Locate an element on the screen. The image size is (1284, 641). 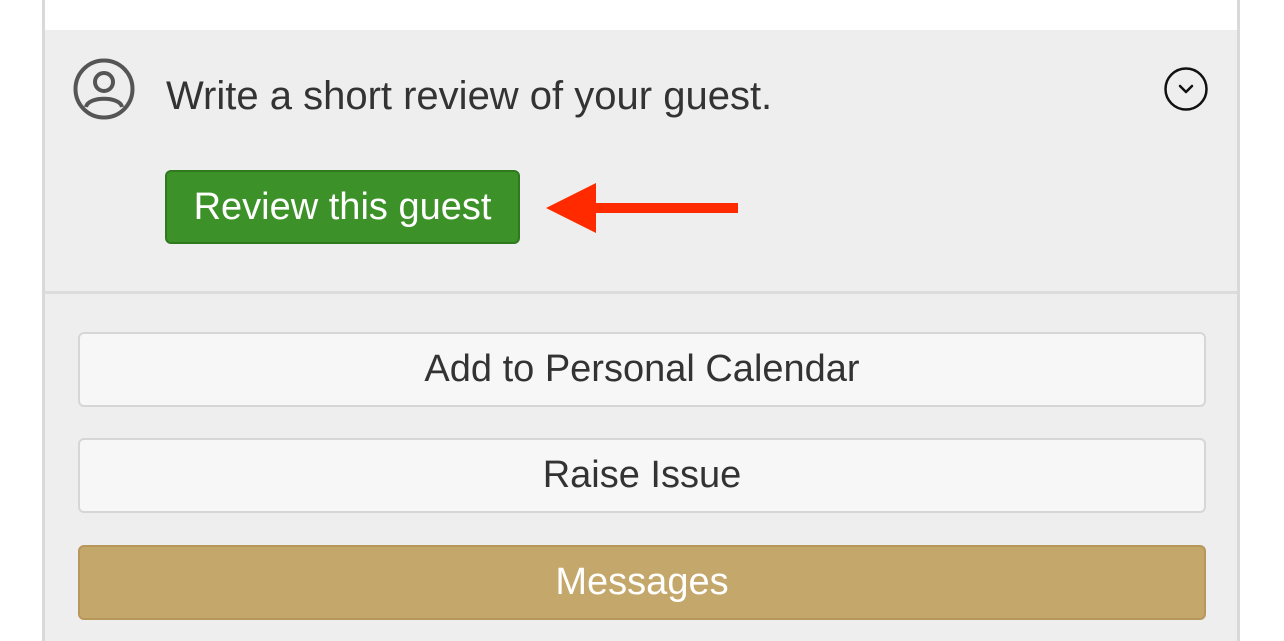
review-guest-button: Review this guest is located at coordinates (342, 207).